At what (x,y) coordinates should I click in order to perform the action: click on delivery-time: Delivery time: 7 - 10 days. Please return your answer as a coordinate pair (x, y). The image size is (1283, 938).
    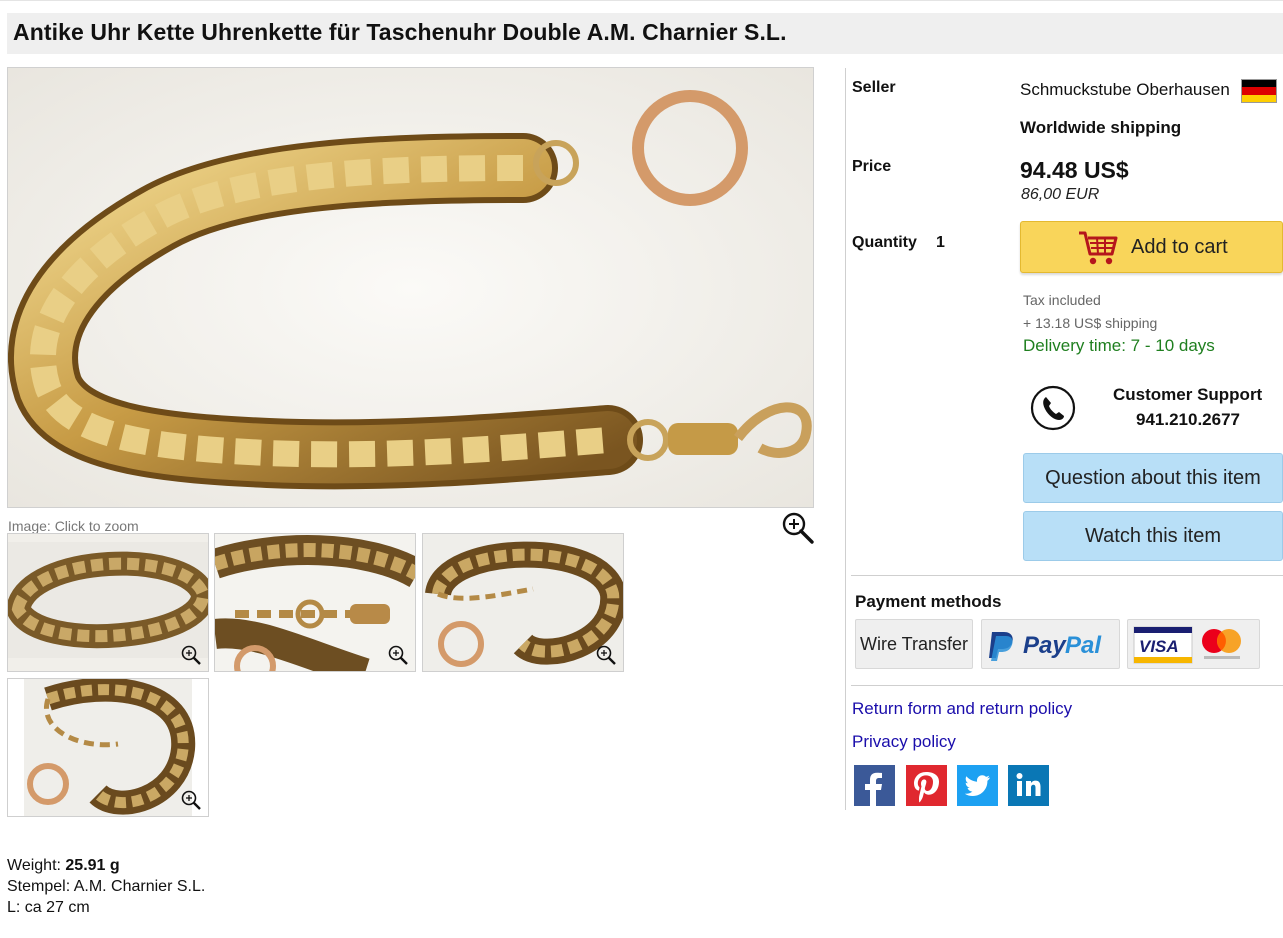
    Looking at the image, I should click on (1119, 345).